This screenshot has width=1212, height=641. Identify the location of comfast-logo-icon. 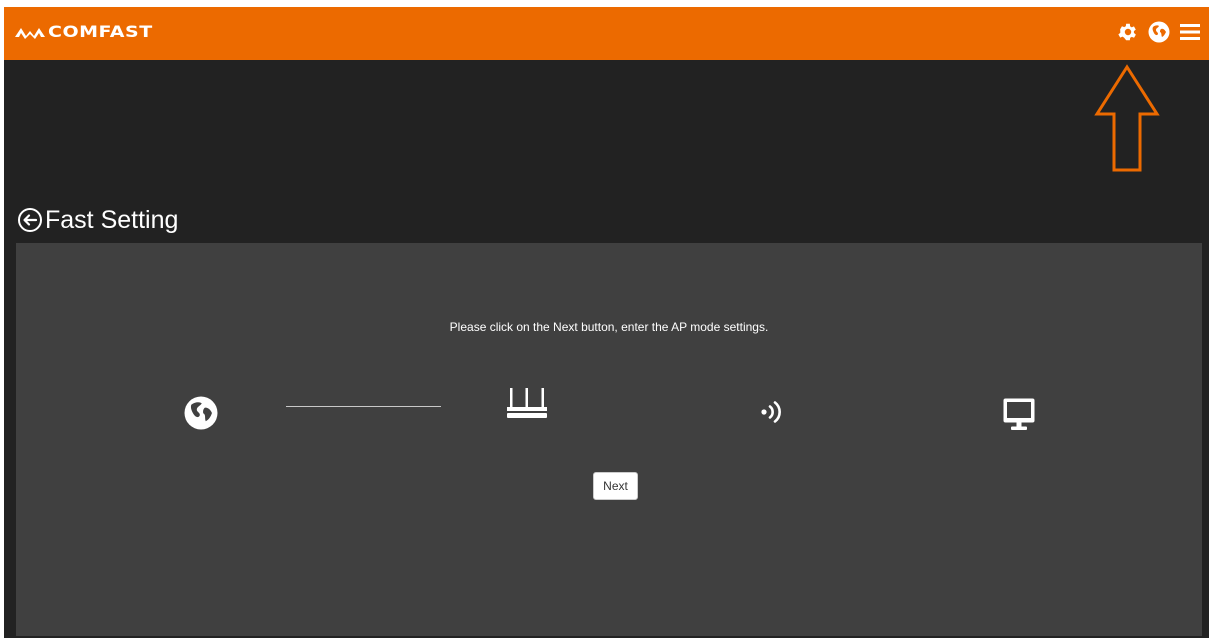
(30, 33).